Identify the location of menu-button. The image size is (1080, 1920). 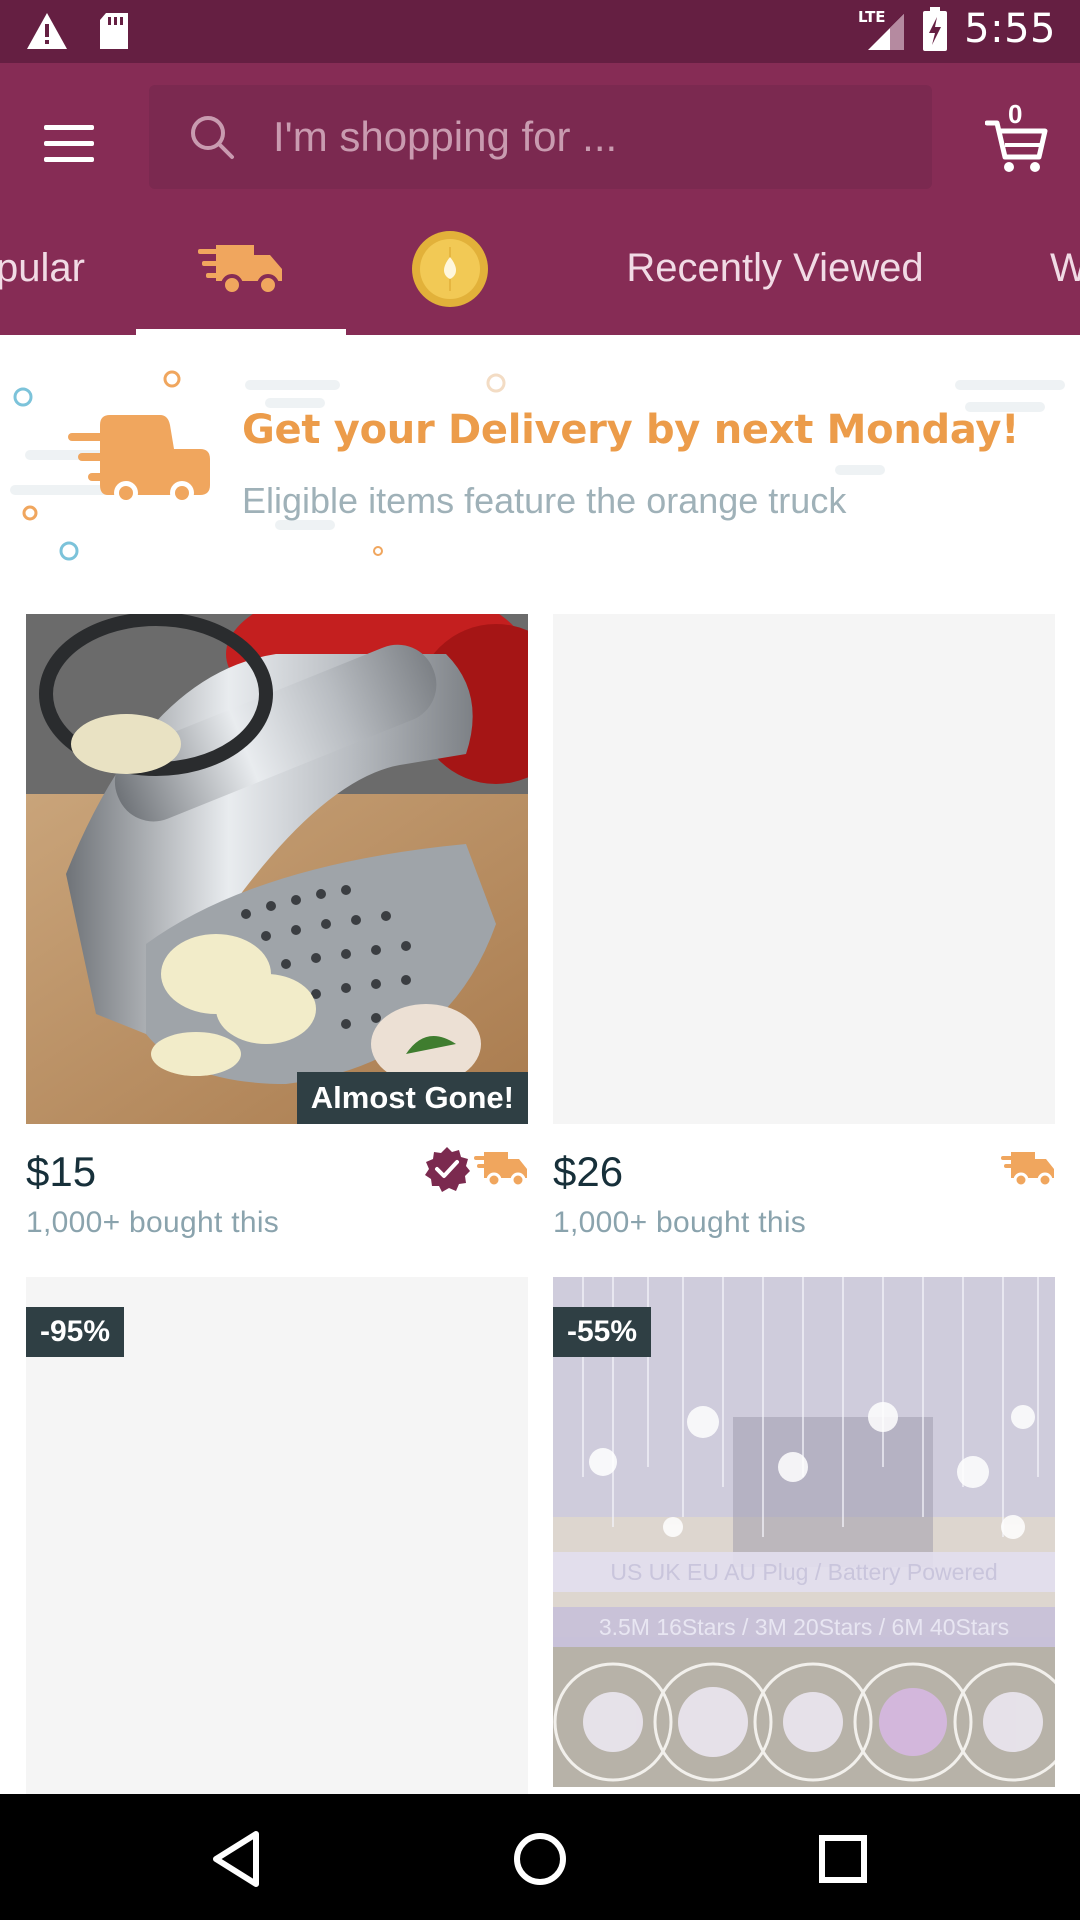
(72, 143).